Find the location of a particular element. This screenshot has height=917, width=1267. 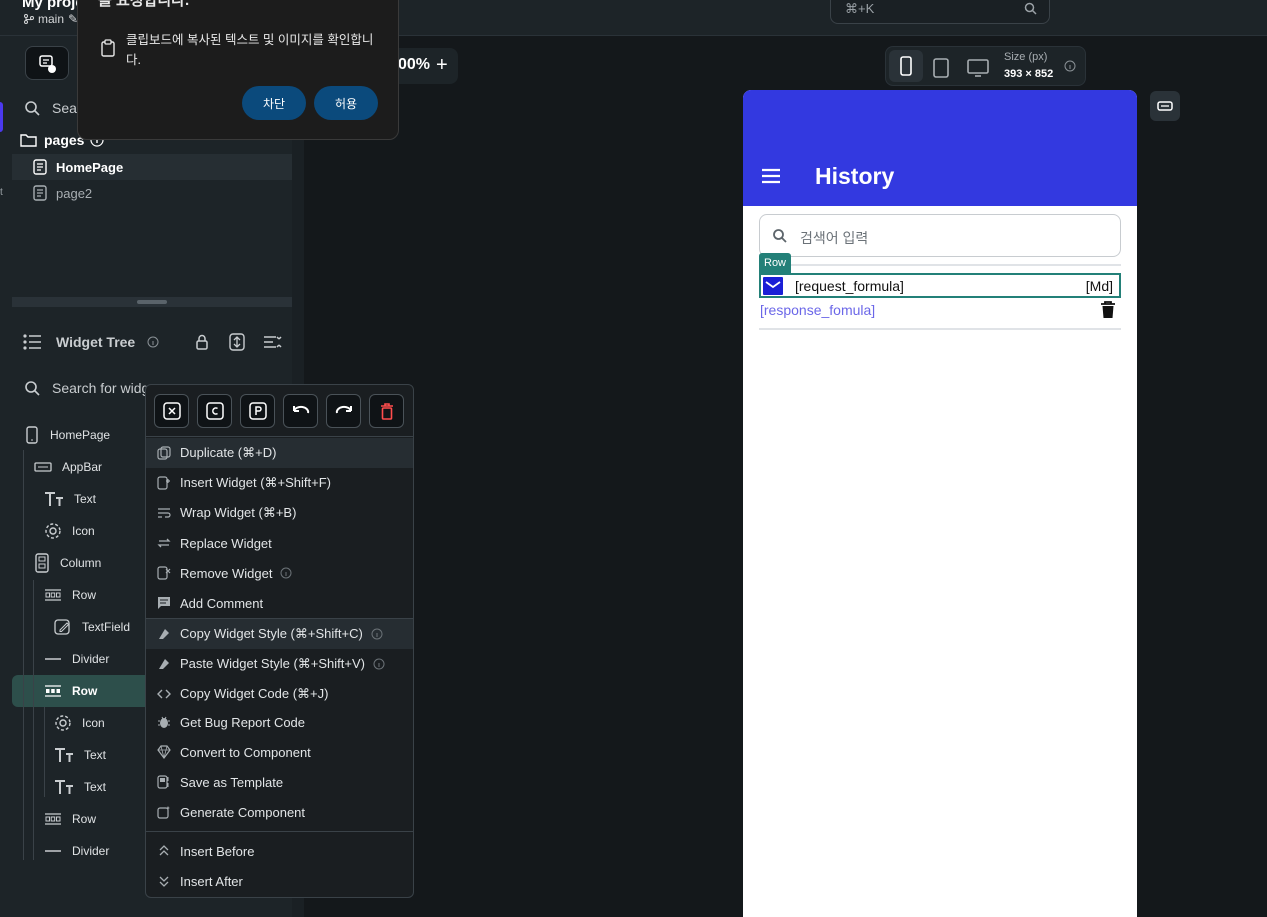

menu-item-label: Copy Widget Style (⌘+Shift+C) is located at coordinates (271, 633).